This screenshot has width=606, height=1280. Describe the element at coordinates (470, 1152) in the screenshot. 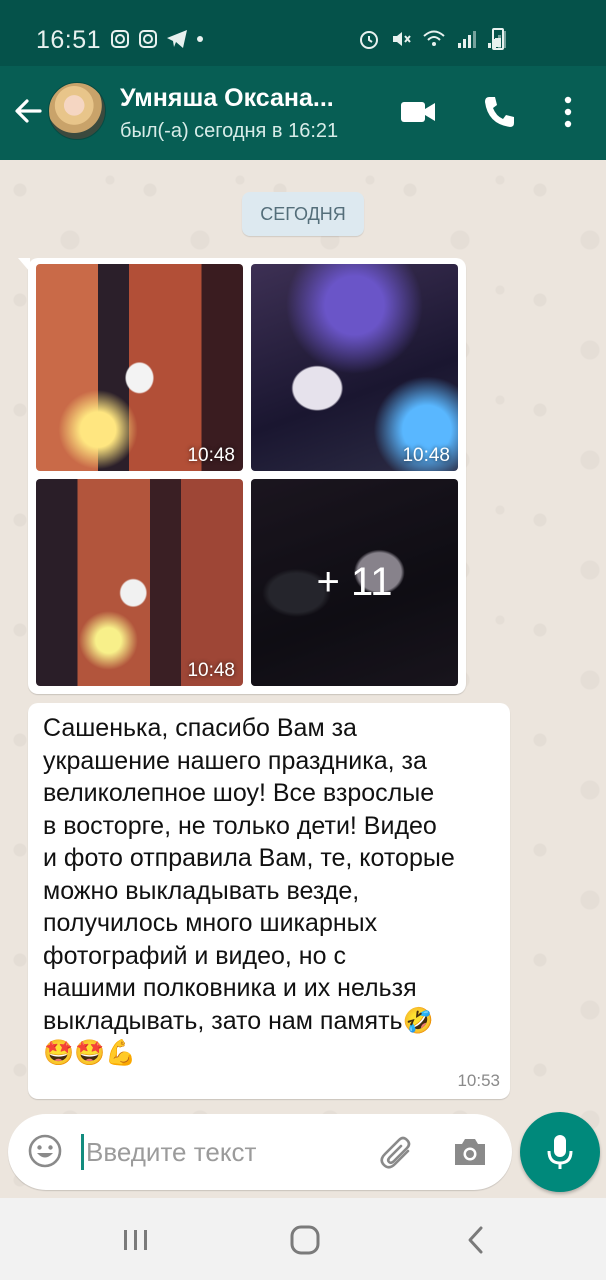

I see `camera-icon` at that location.